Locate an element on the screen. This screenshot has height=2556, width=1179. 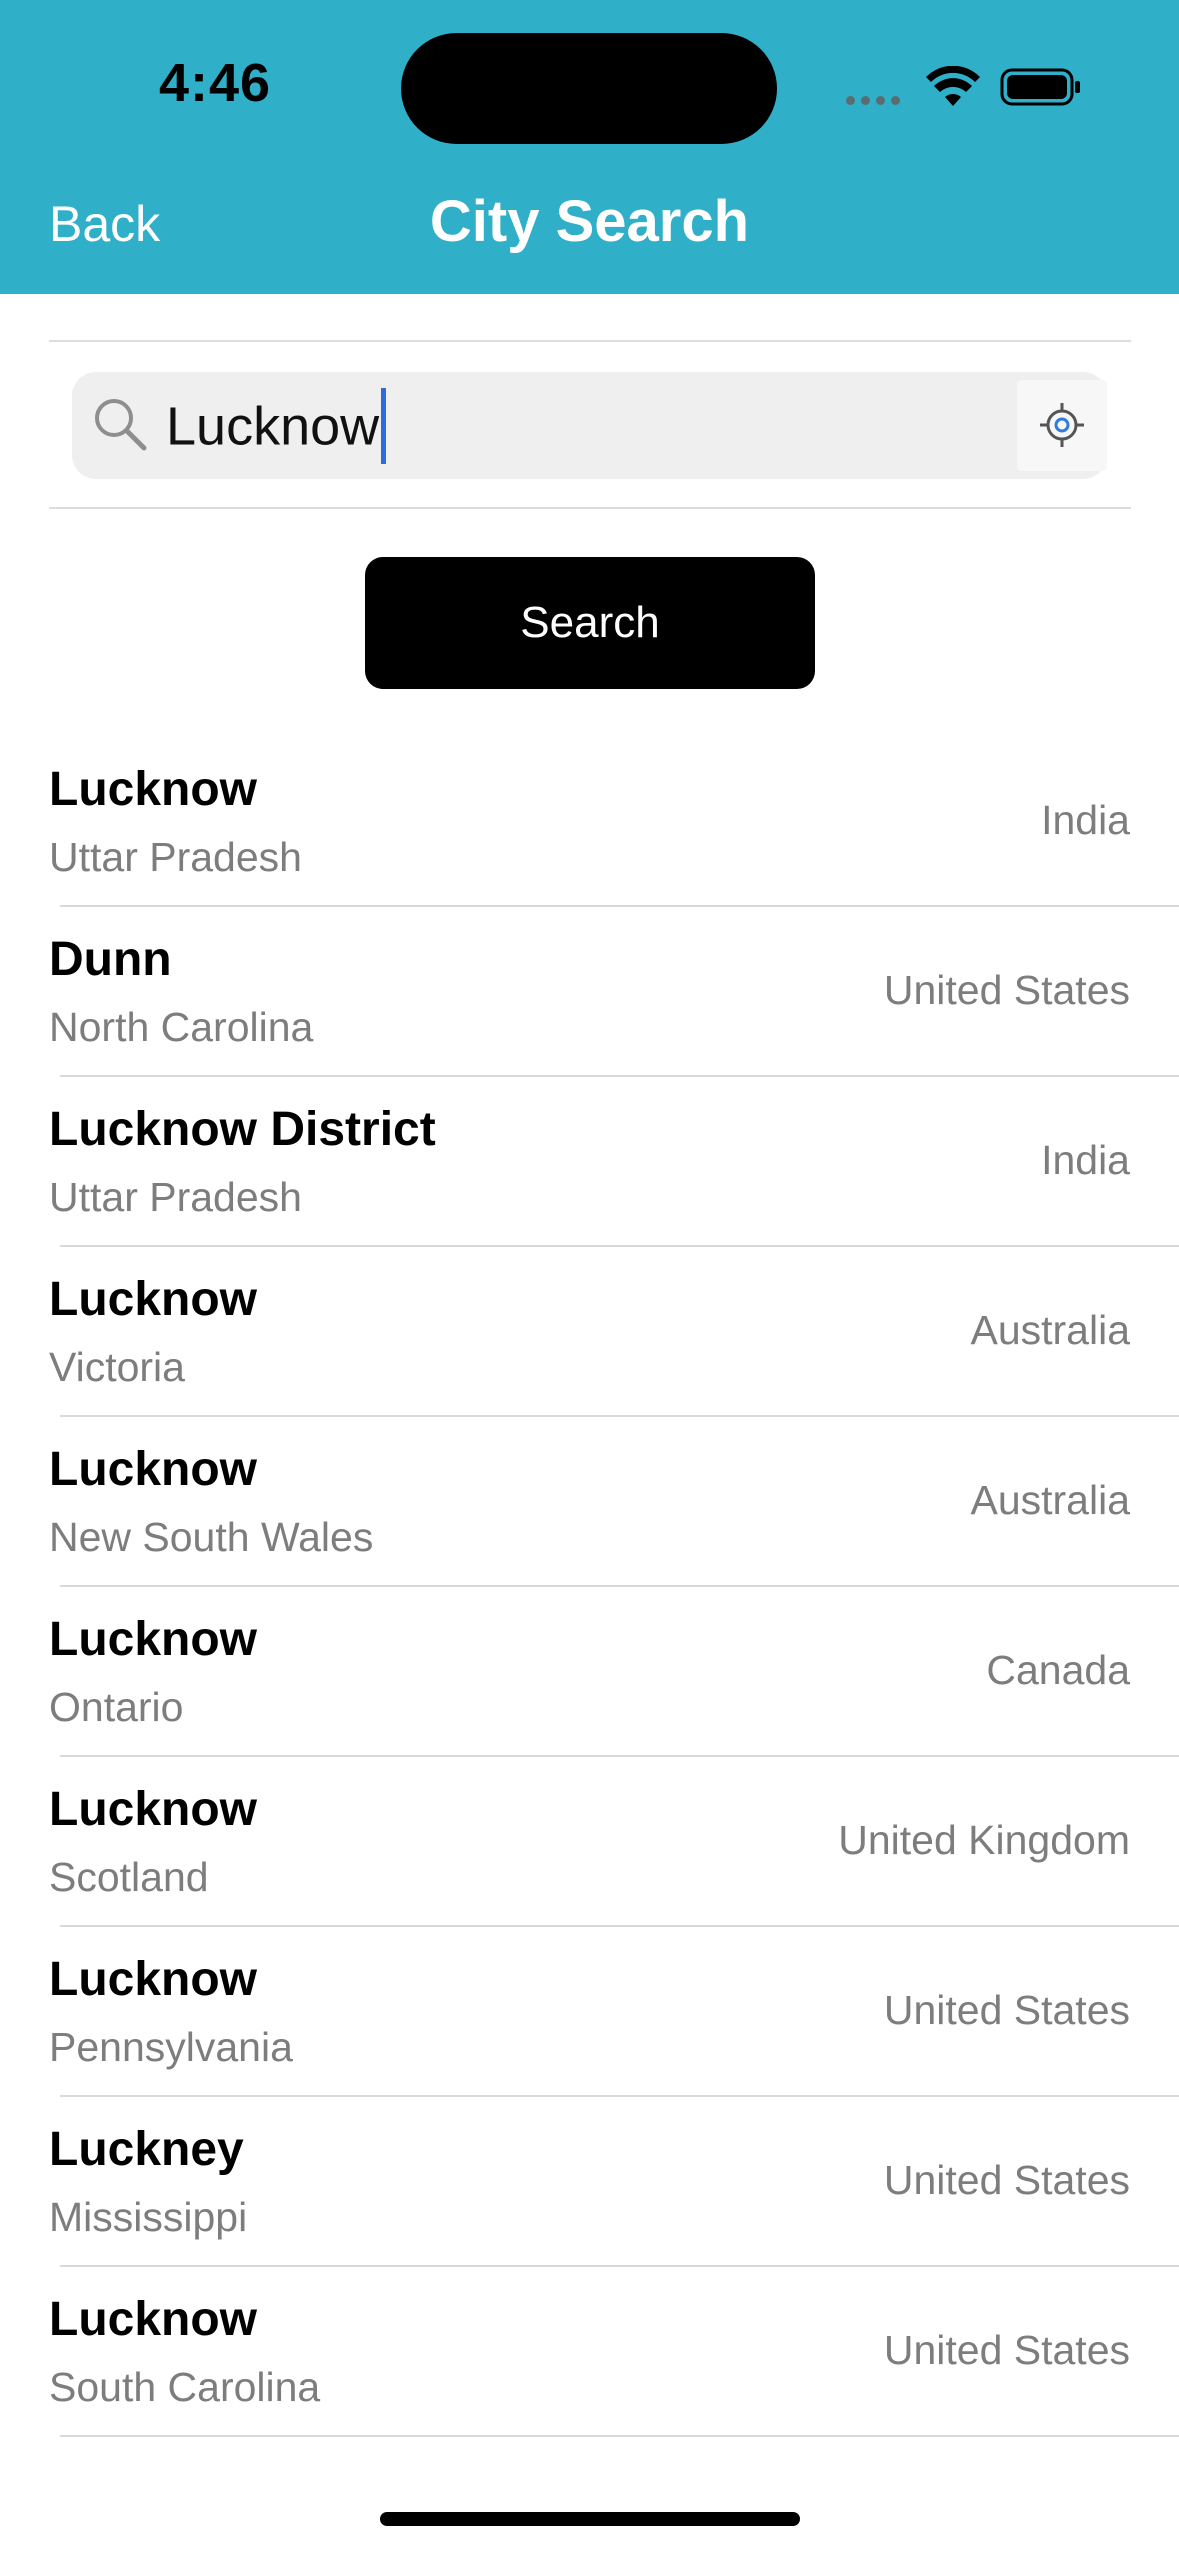
cellular-signal-icon is located at coordinates (876, 101).